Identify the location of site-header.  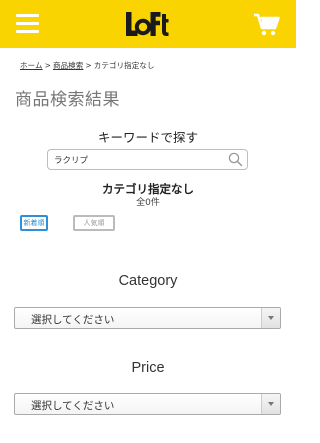
(148, 24).